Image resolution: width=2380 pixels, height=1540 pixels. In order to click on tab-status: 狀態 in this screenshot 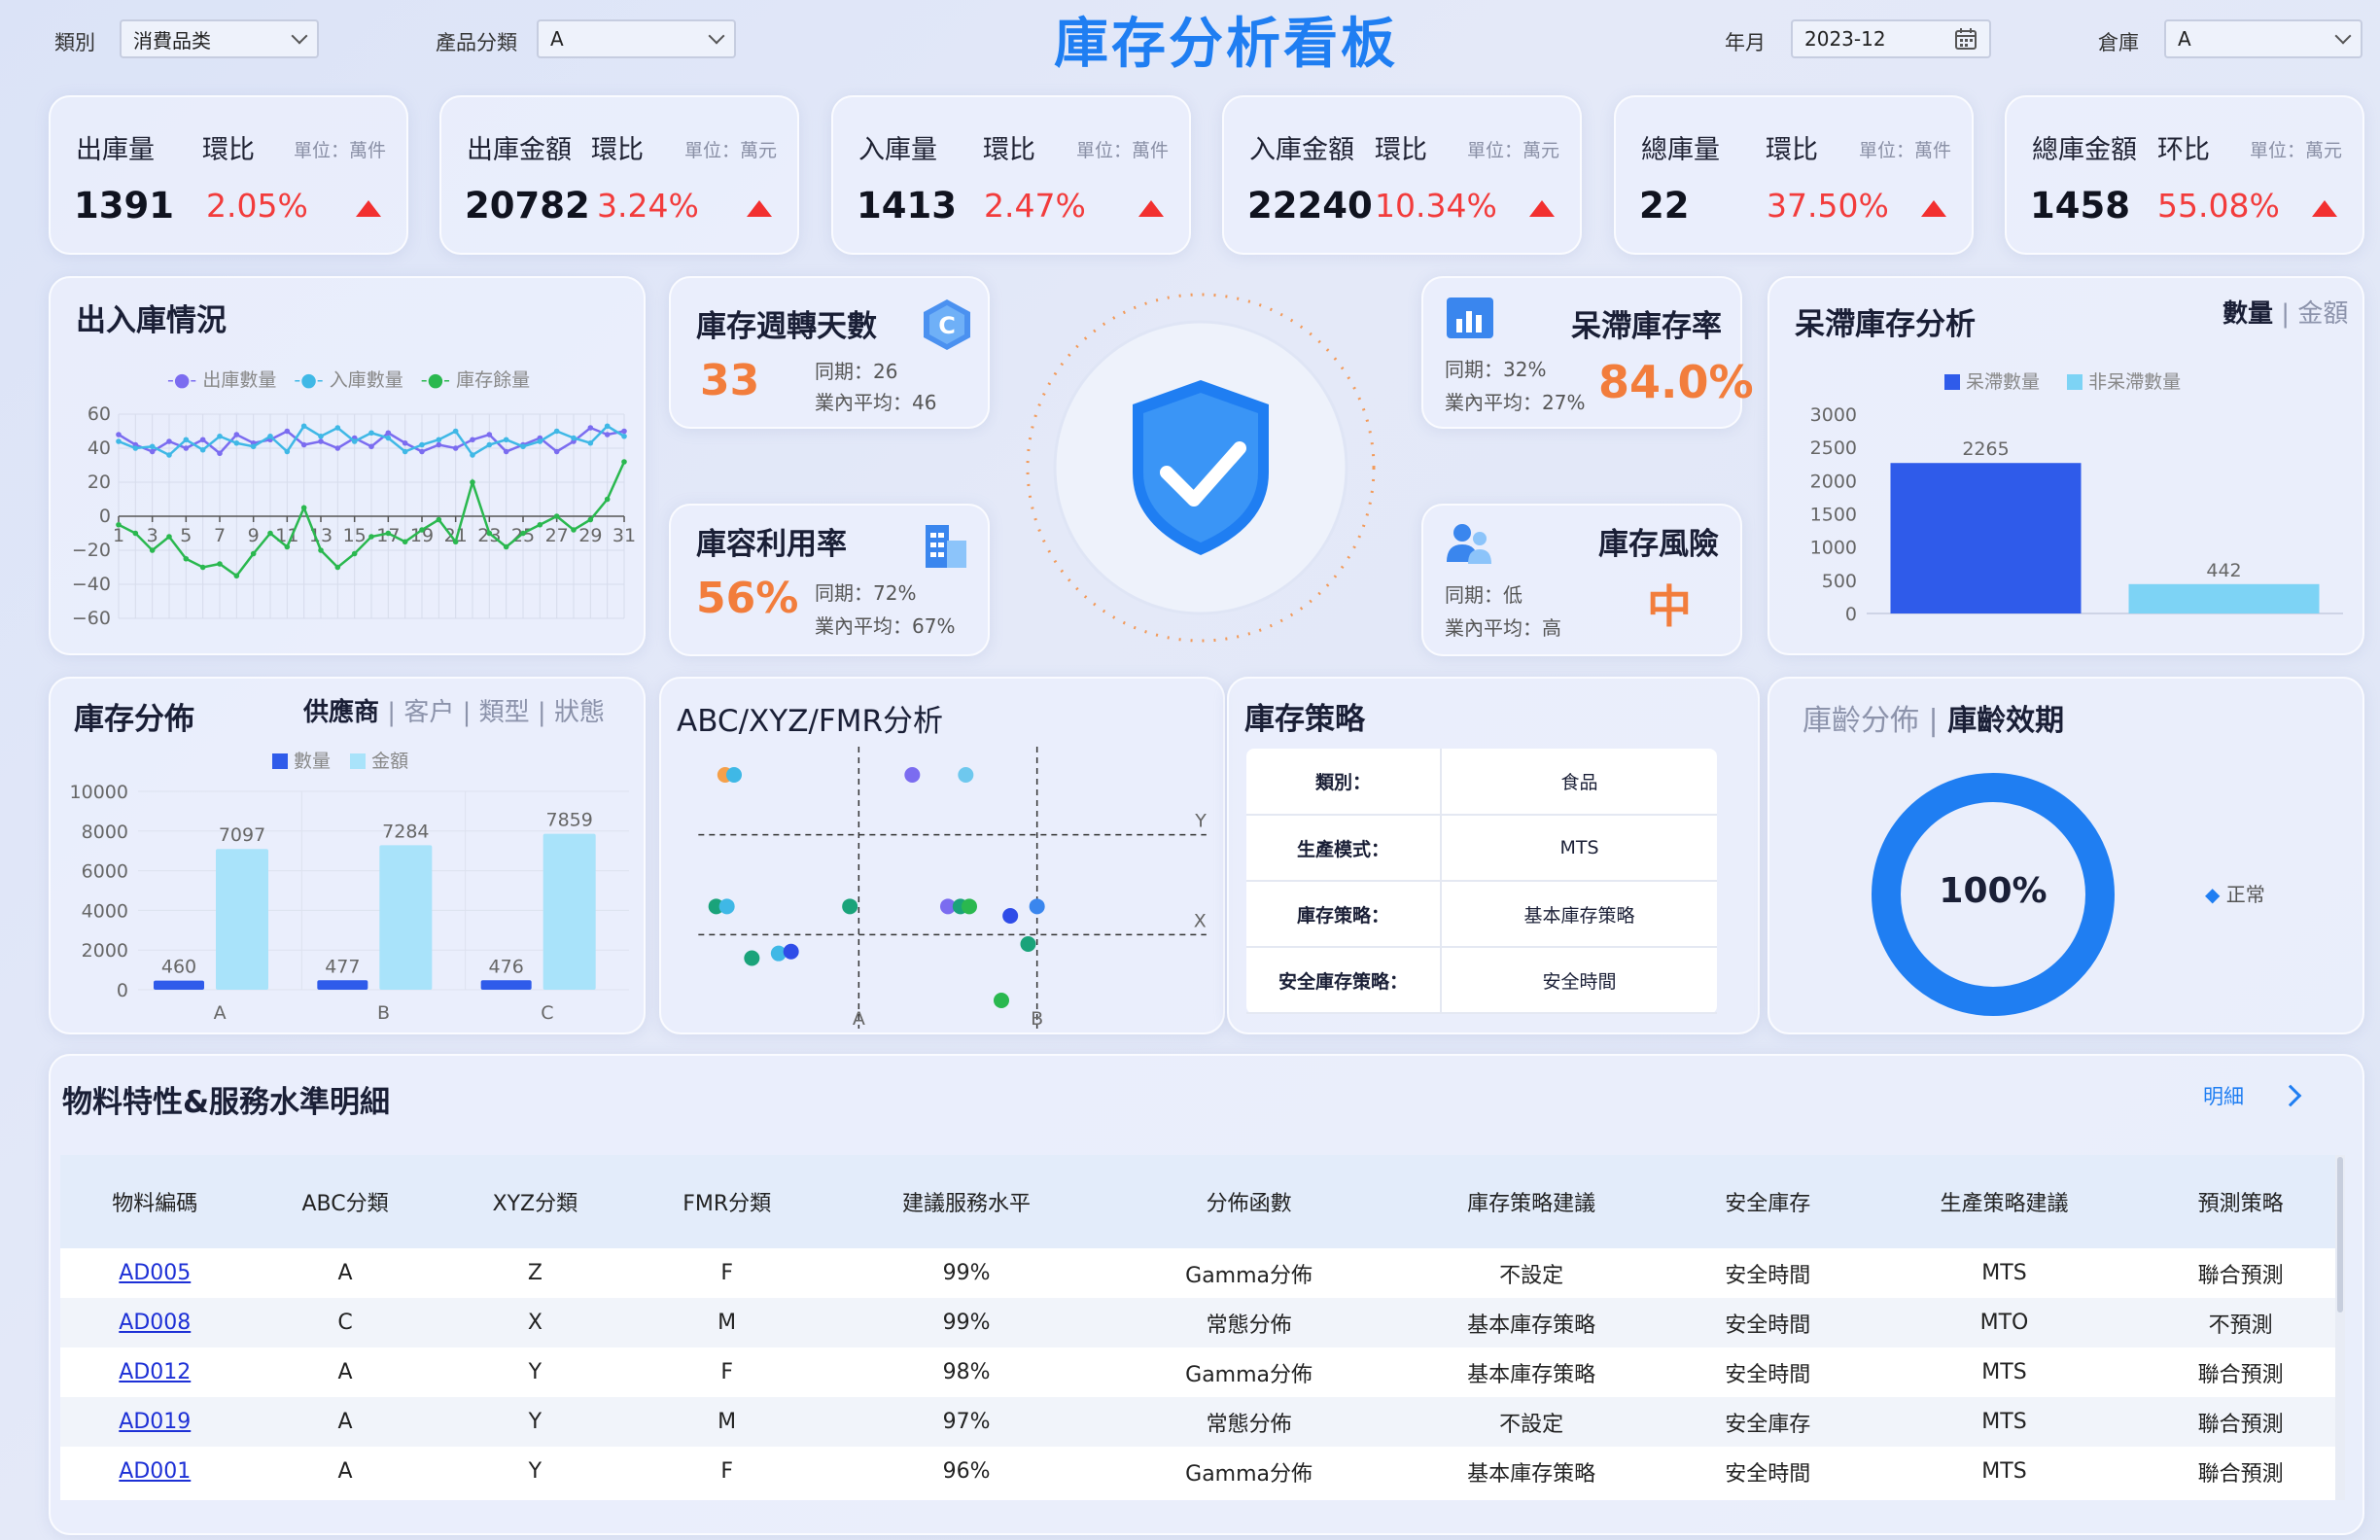, I will do `click(579, 712)`.